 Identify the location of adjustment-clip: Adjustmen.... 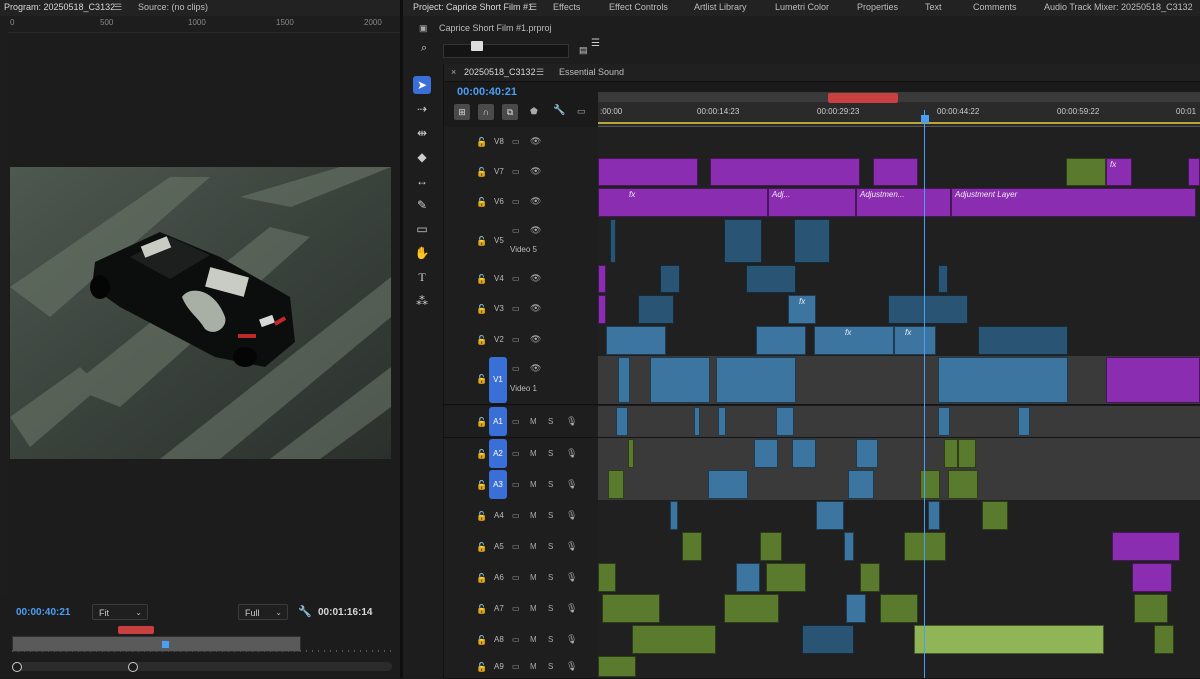
(903, 202).